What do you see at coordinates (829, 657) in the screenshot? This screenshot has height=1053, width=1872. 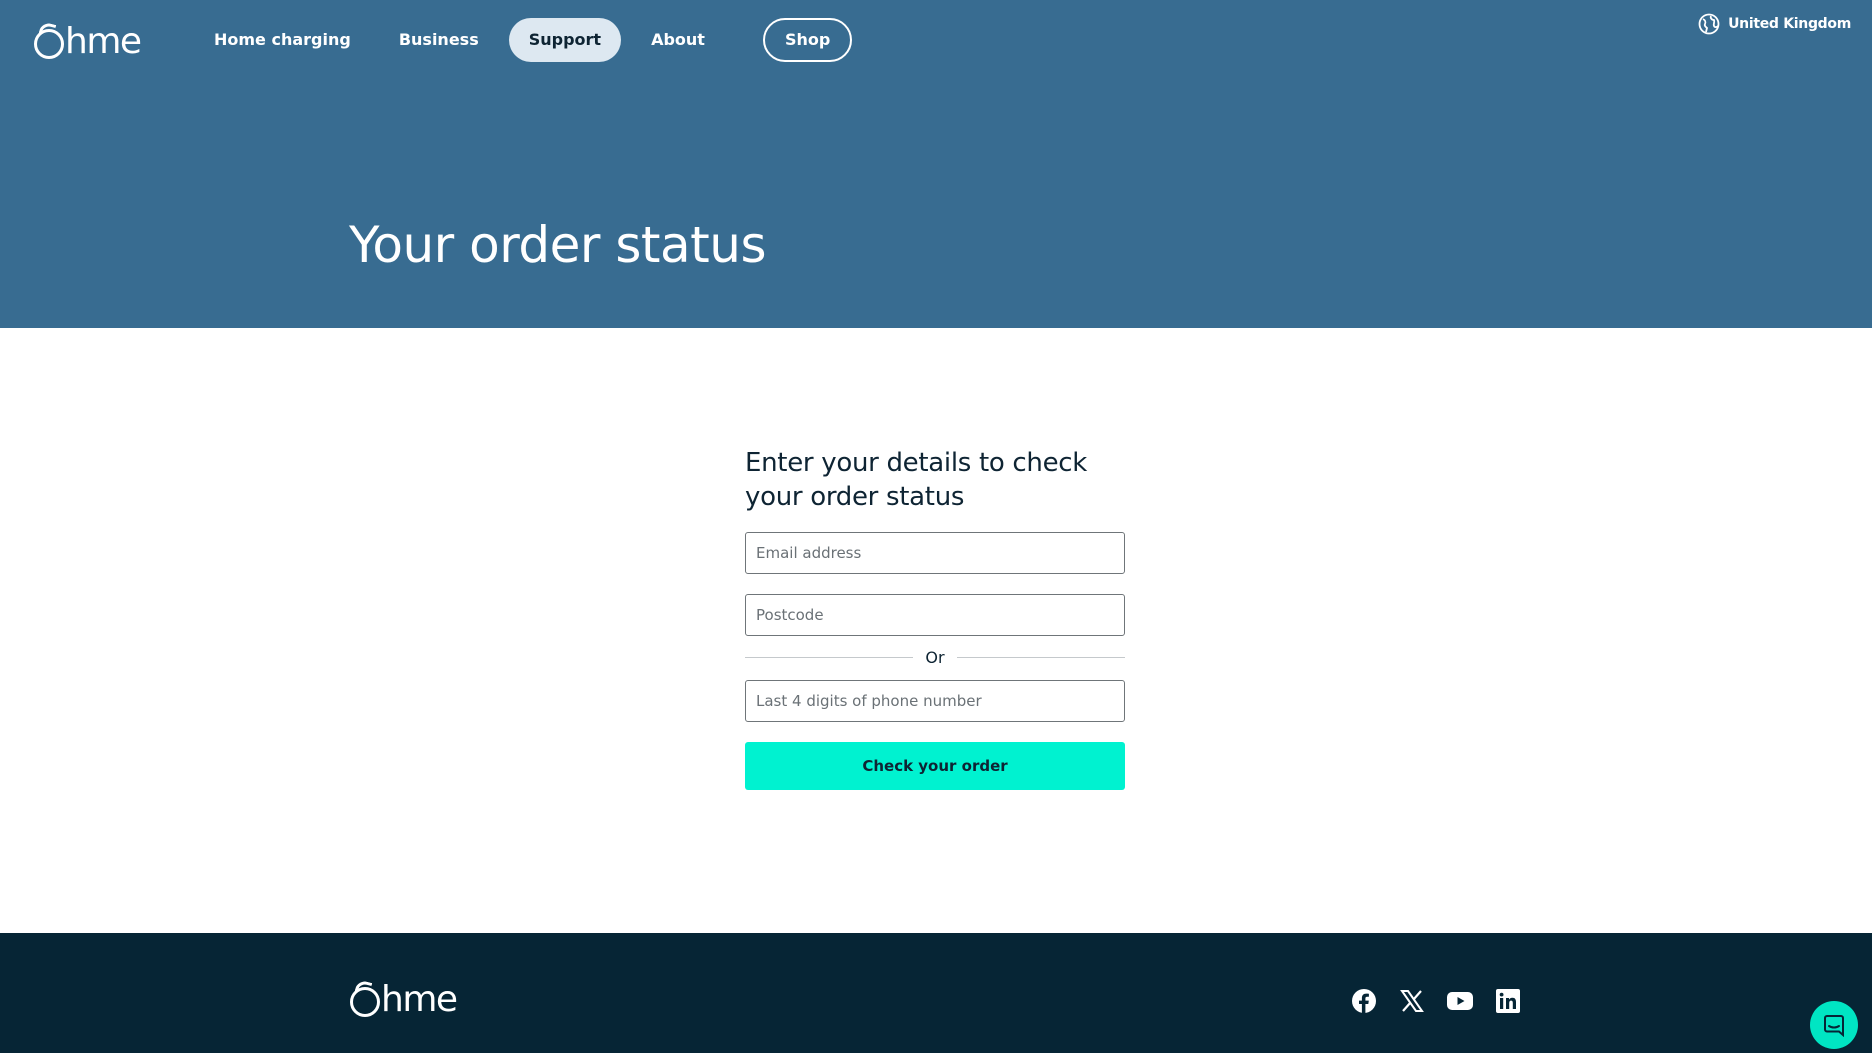 I see `divider-line-left` at bounding box center [829, 657].